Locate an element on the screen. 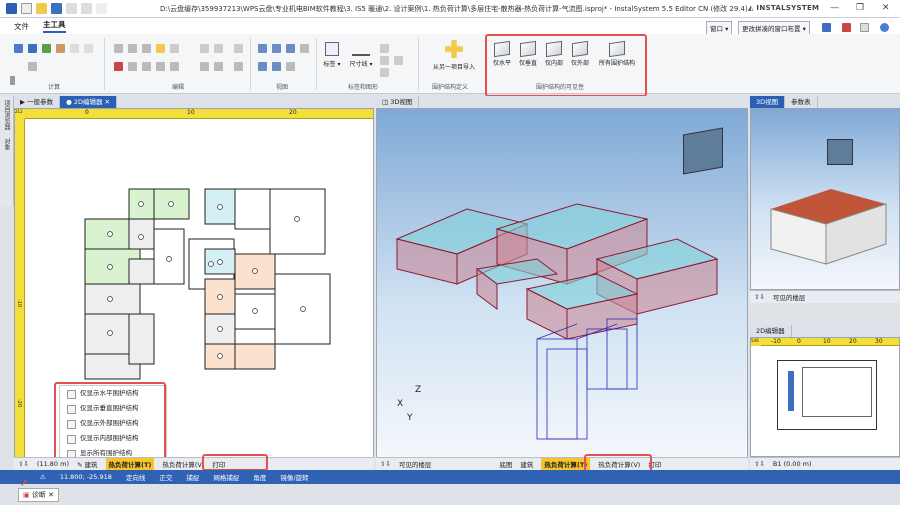 The image size is (900, 505). menu-file: 文件 is located at coordinates (21, 26).